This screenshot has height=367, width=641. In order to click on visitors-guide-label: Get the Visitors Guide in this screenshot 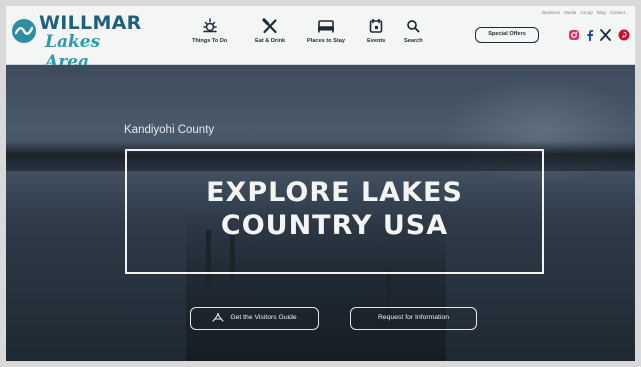, I will do `click(263, 317)`.